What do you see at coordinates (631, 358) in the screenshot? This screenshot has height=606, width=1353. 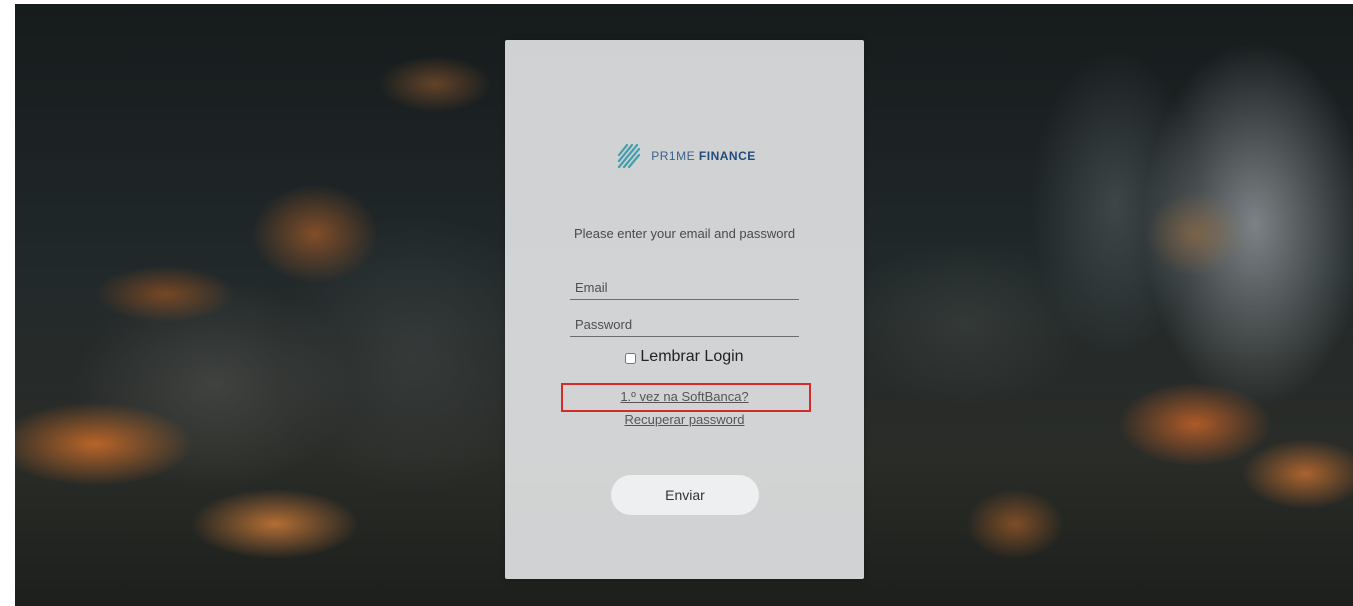 I see `remember-login-checkbox` at bounding box center [631, 358].